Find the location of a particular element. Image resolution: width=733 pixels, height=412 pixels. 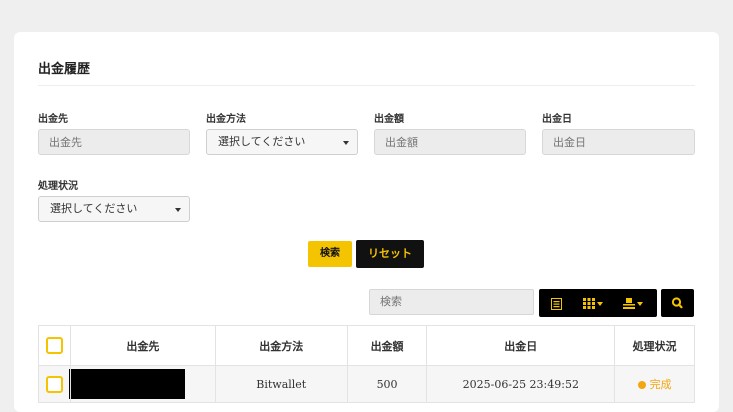

status-select: 選択してください is located at coordinates (114, 209).